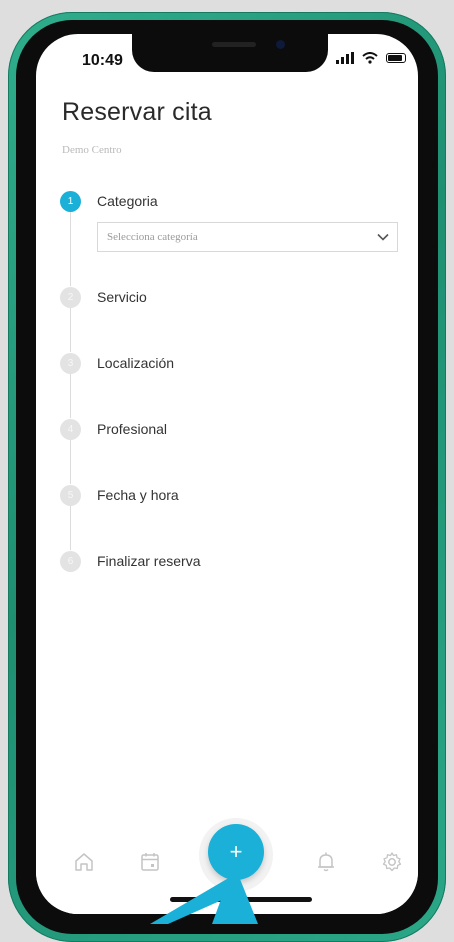 The width and height of the screenshot is (454, 942). Describe the element at coordinates (70, 363) in the screenshot. I see `step-number-badge: 3` at that location.